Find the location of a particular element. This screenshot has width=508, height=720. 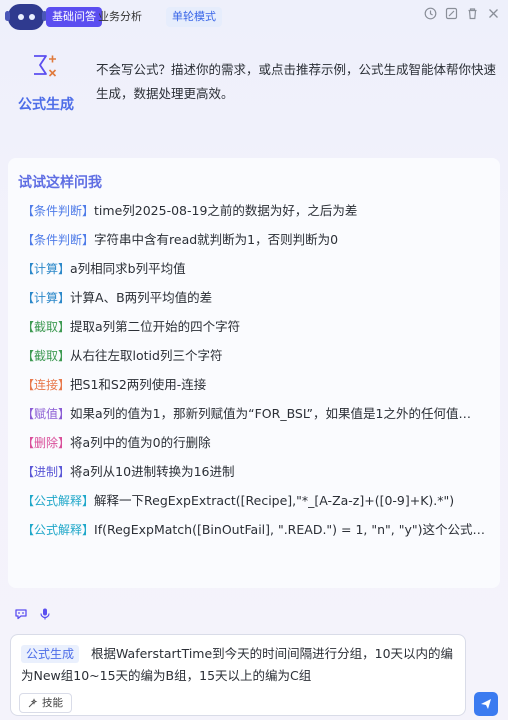

suggestion-text: time列2025-08-19之前的数据为好，之后为差 is located at coordinates (226, 210).